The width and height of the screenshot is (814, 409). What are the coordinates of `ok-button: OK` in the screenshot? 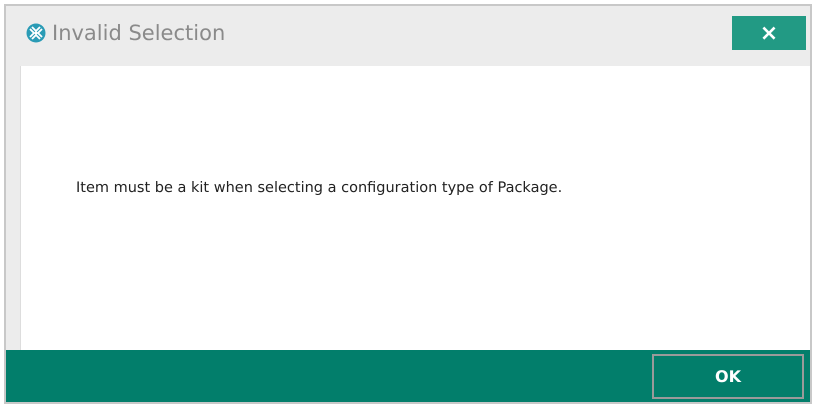 It's located at (728, 376).